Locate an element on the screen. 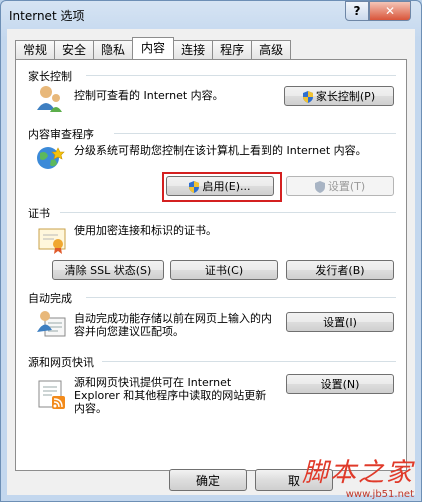 The height and width of the screenshot is (502, 422). tab-strip: 常规 安全 隐私 内容 连接 程序 高级 is located at coordinates (153, 48).